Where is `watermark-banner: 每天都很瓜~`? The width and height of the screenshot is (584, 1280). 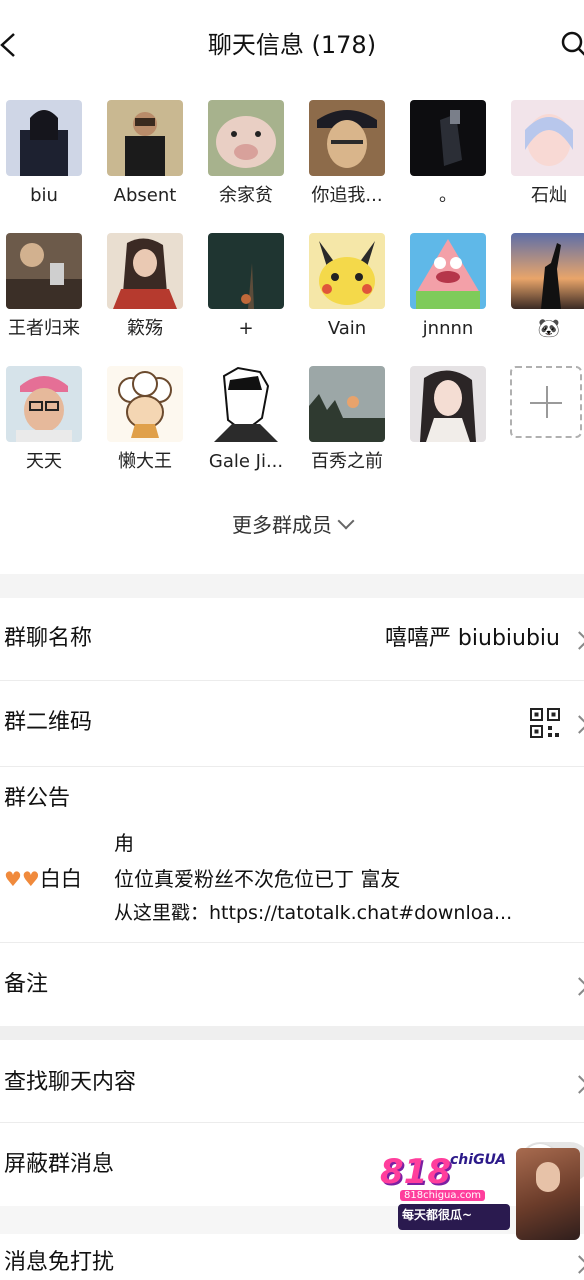 watermark-banner: 每天都很瓜~ is located at coordinates (454, 1217).